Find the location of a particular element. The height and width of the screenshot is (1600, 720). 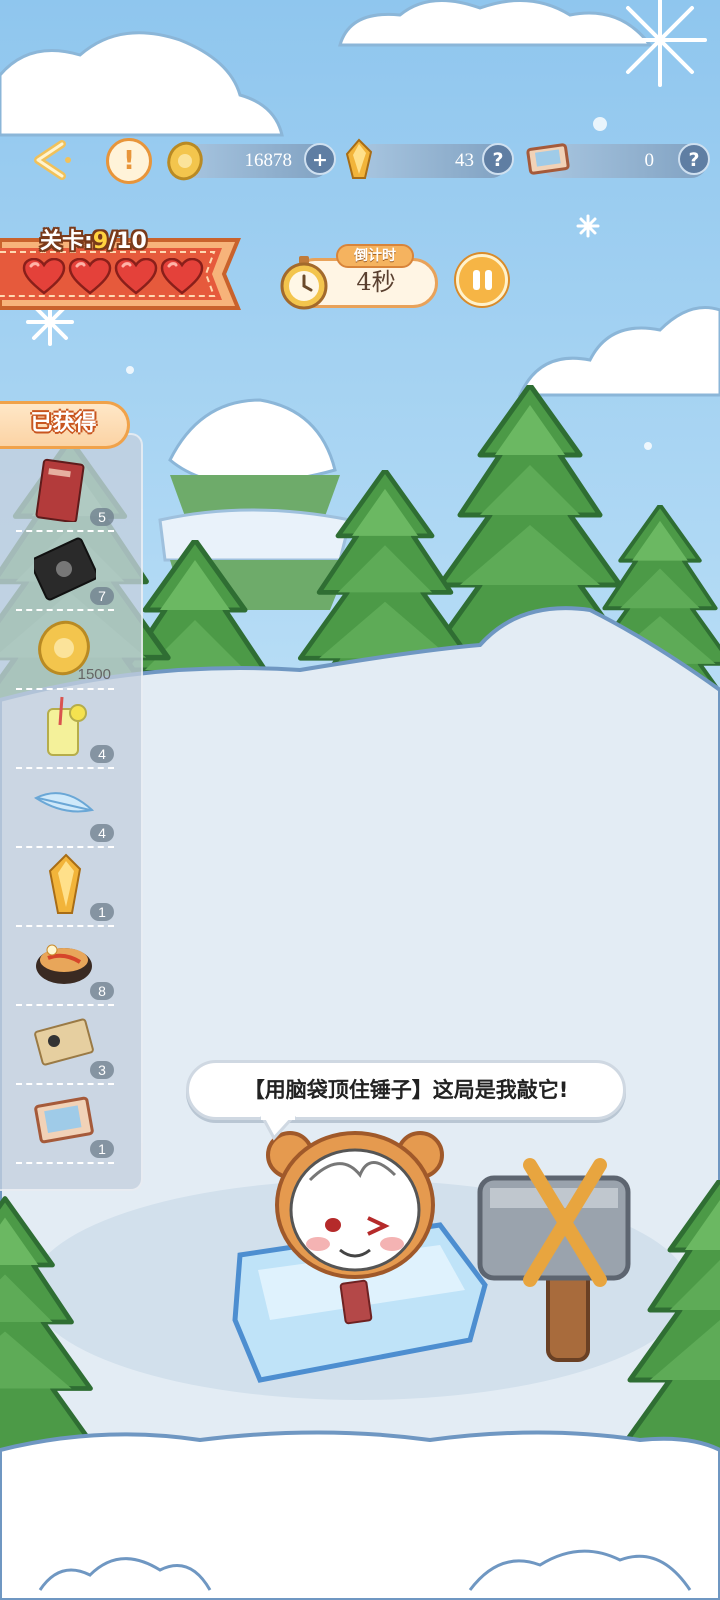

ticket-icon is located at coordinates (548, 159).